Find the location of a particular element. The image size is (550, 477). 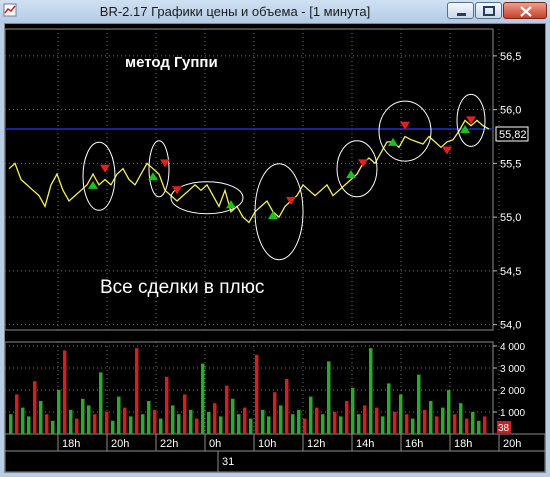

annotation-bottom: Все сделки в плюс is located at coordinates (182, 287).